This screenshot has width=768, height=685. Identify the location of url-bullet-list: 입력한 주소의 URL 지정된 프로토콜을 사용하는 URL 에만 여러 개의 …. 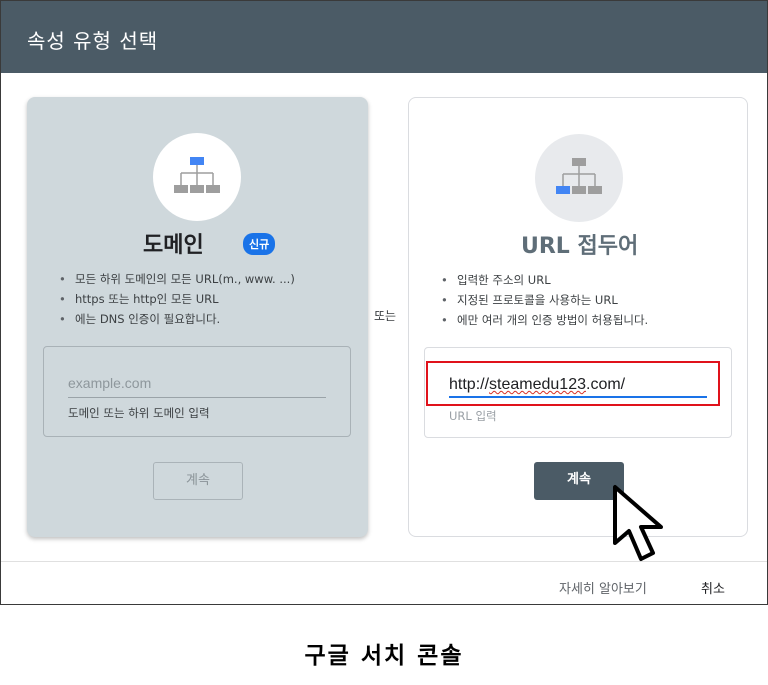
(542, 300).